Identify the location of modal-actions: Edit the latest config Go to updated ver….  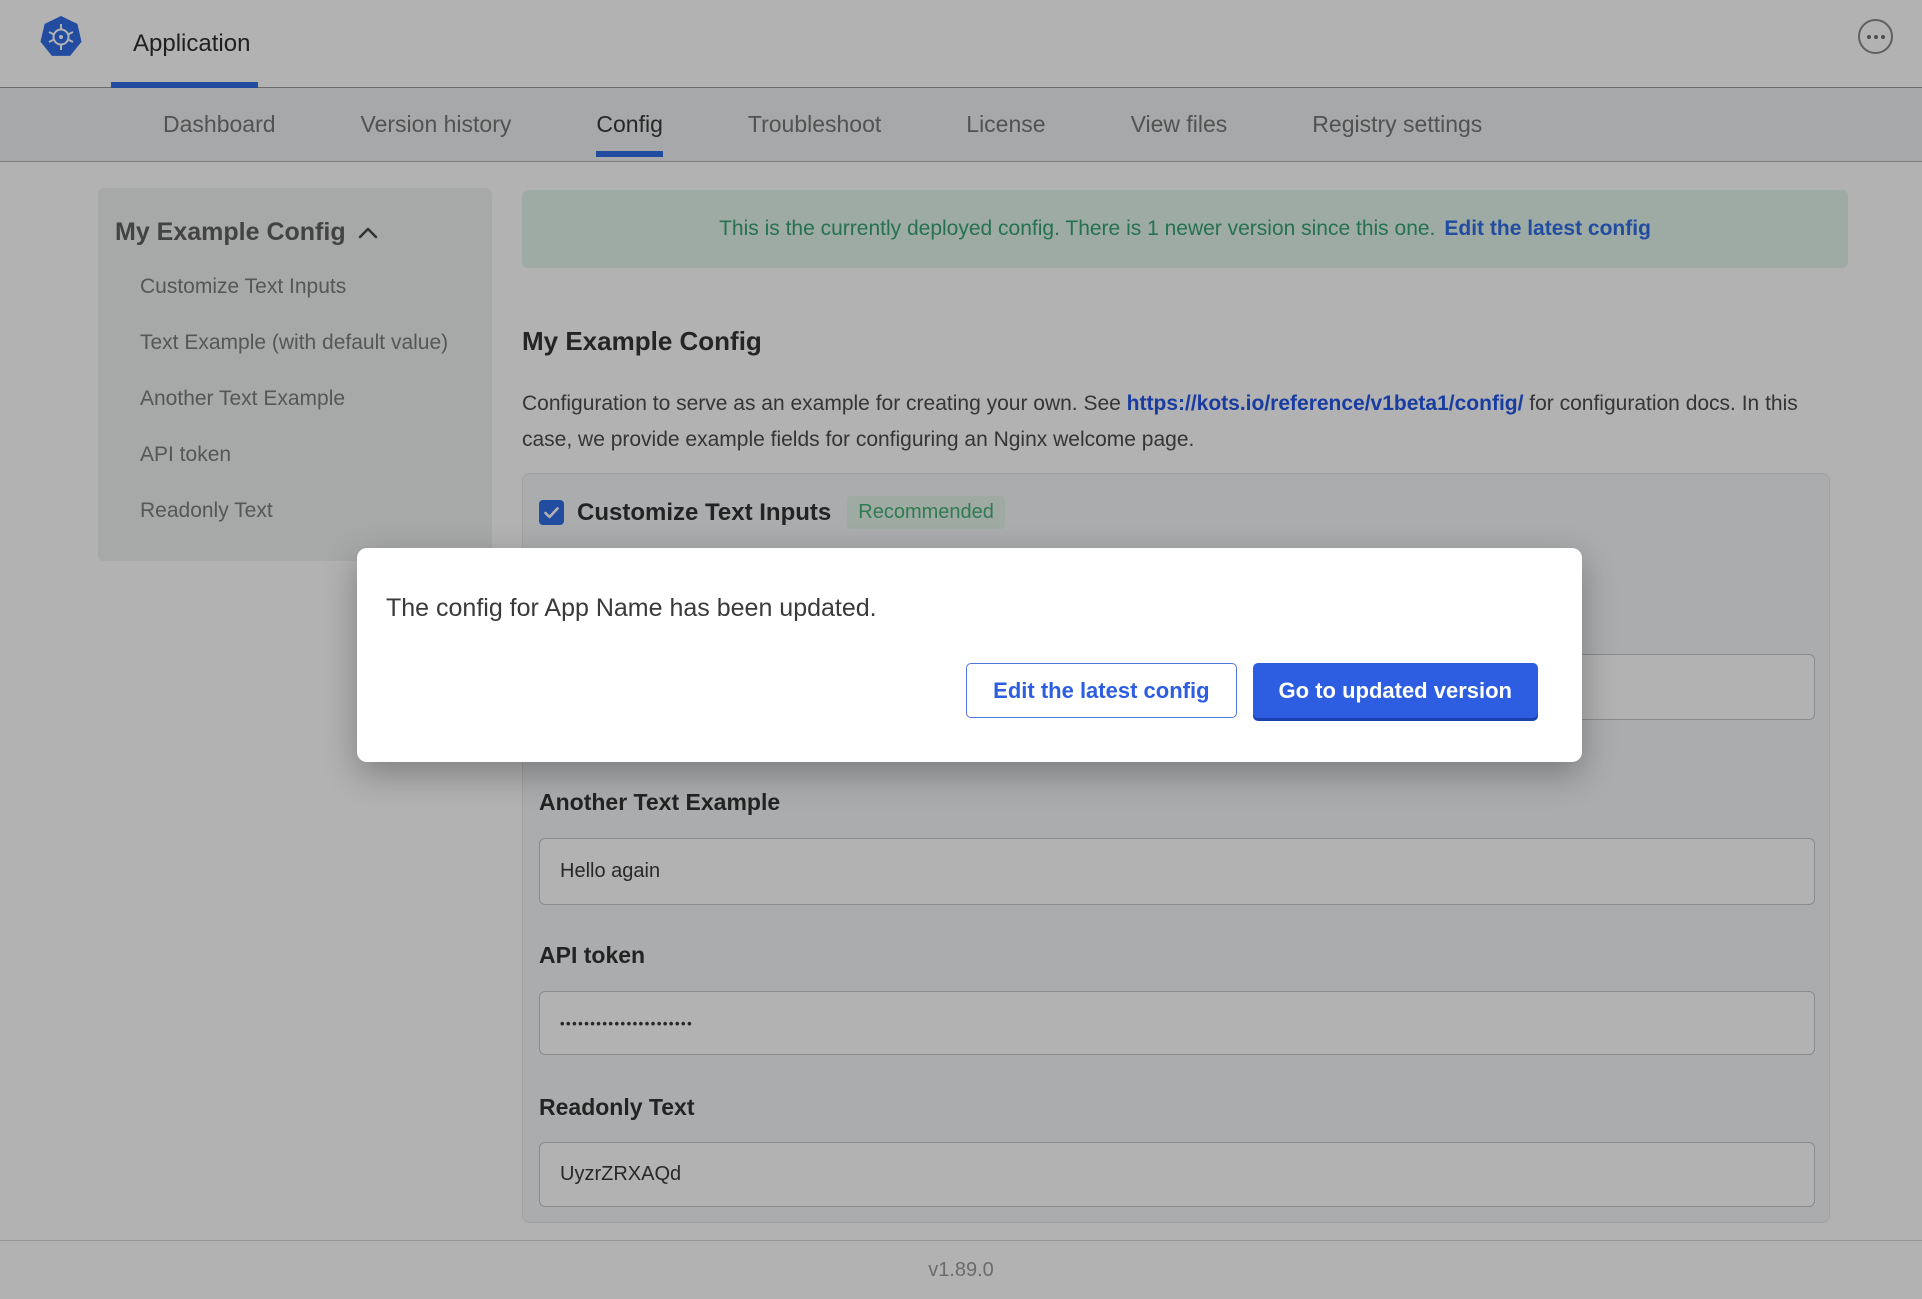
(1252, 690).